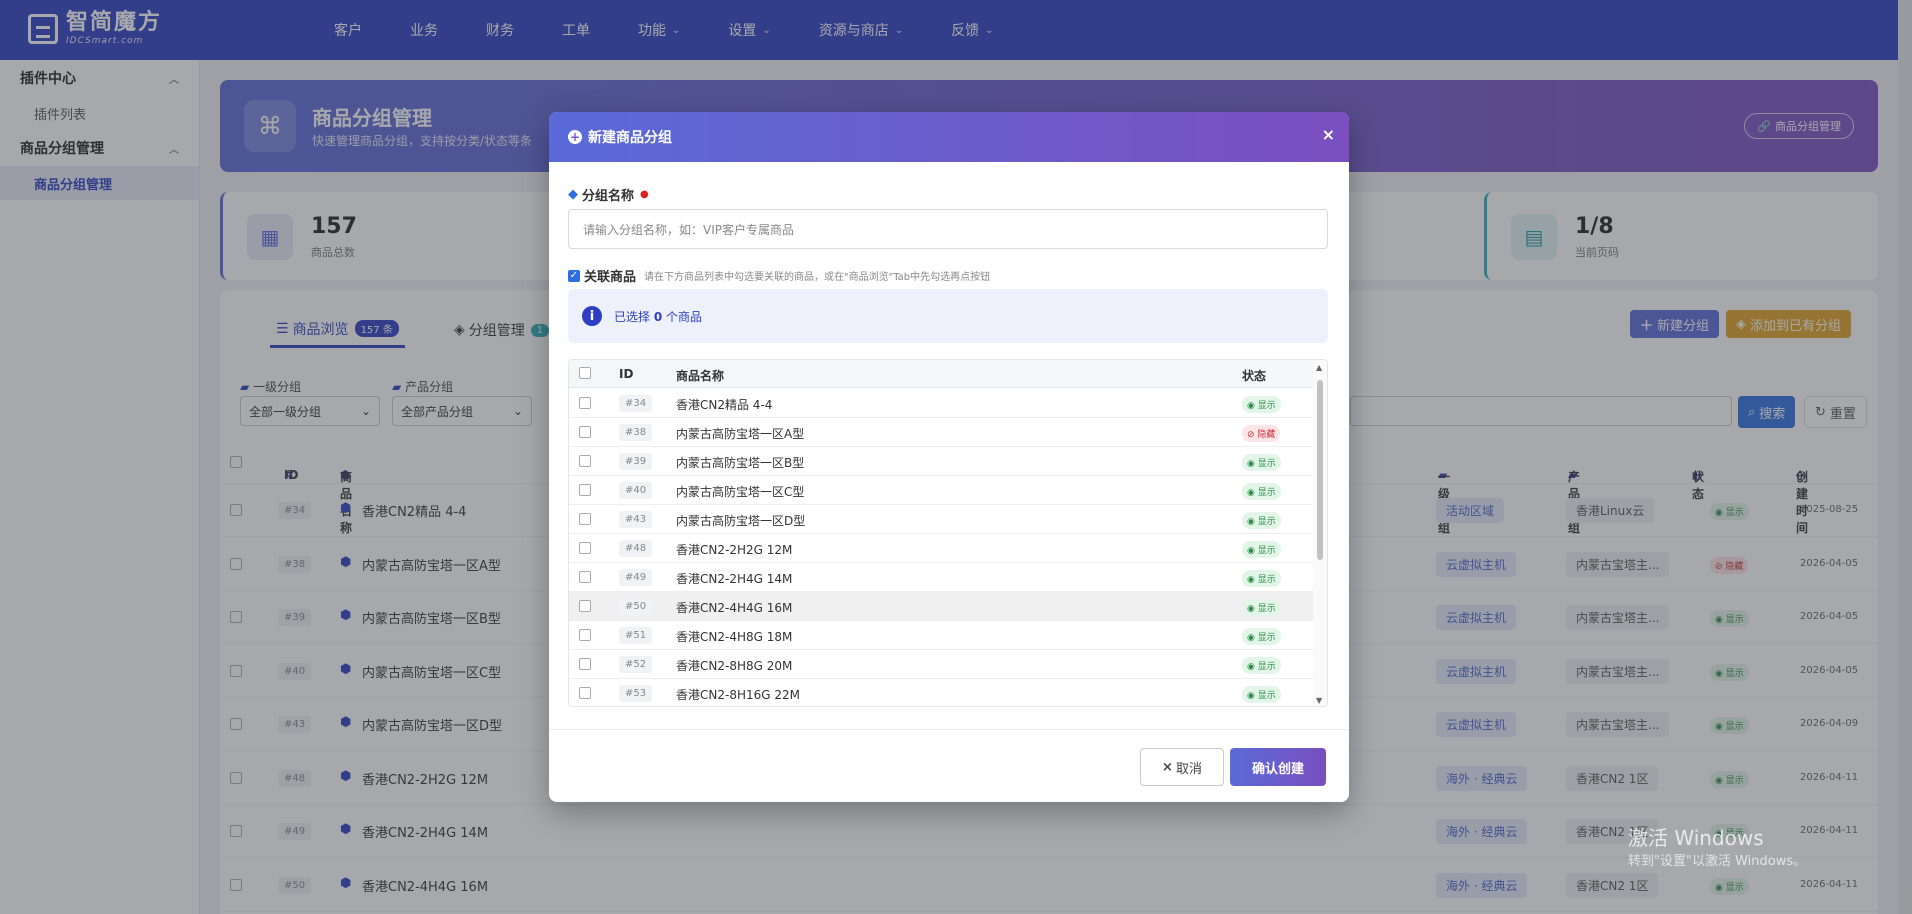 This screenshot has width=1912, height=914. I want to click on list-item: #52 香港CN2-8H8G 20M ◉ 显示, so click(941, 664).